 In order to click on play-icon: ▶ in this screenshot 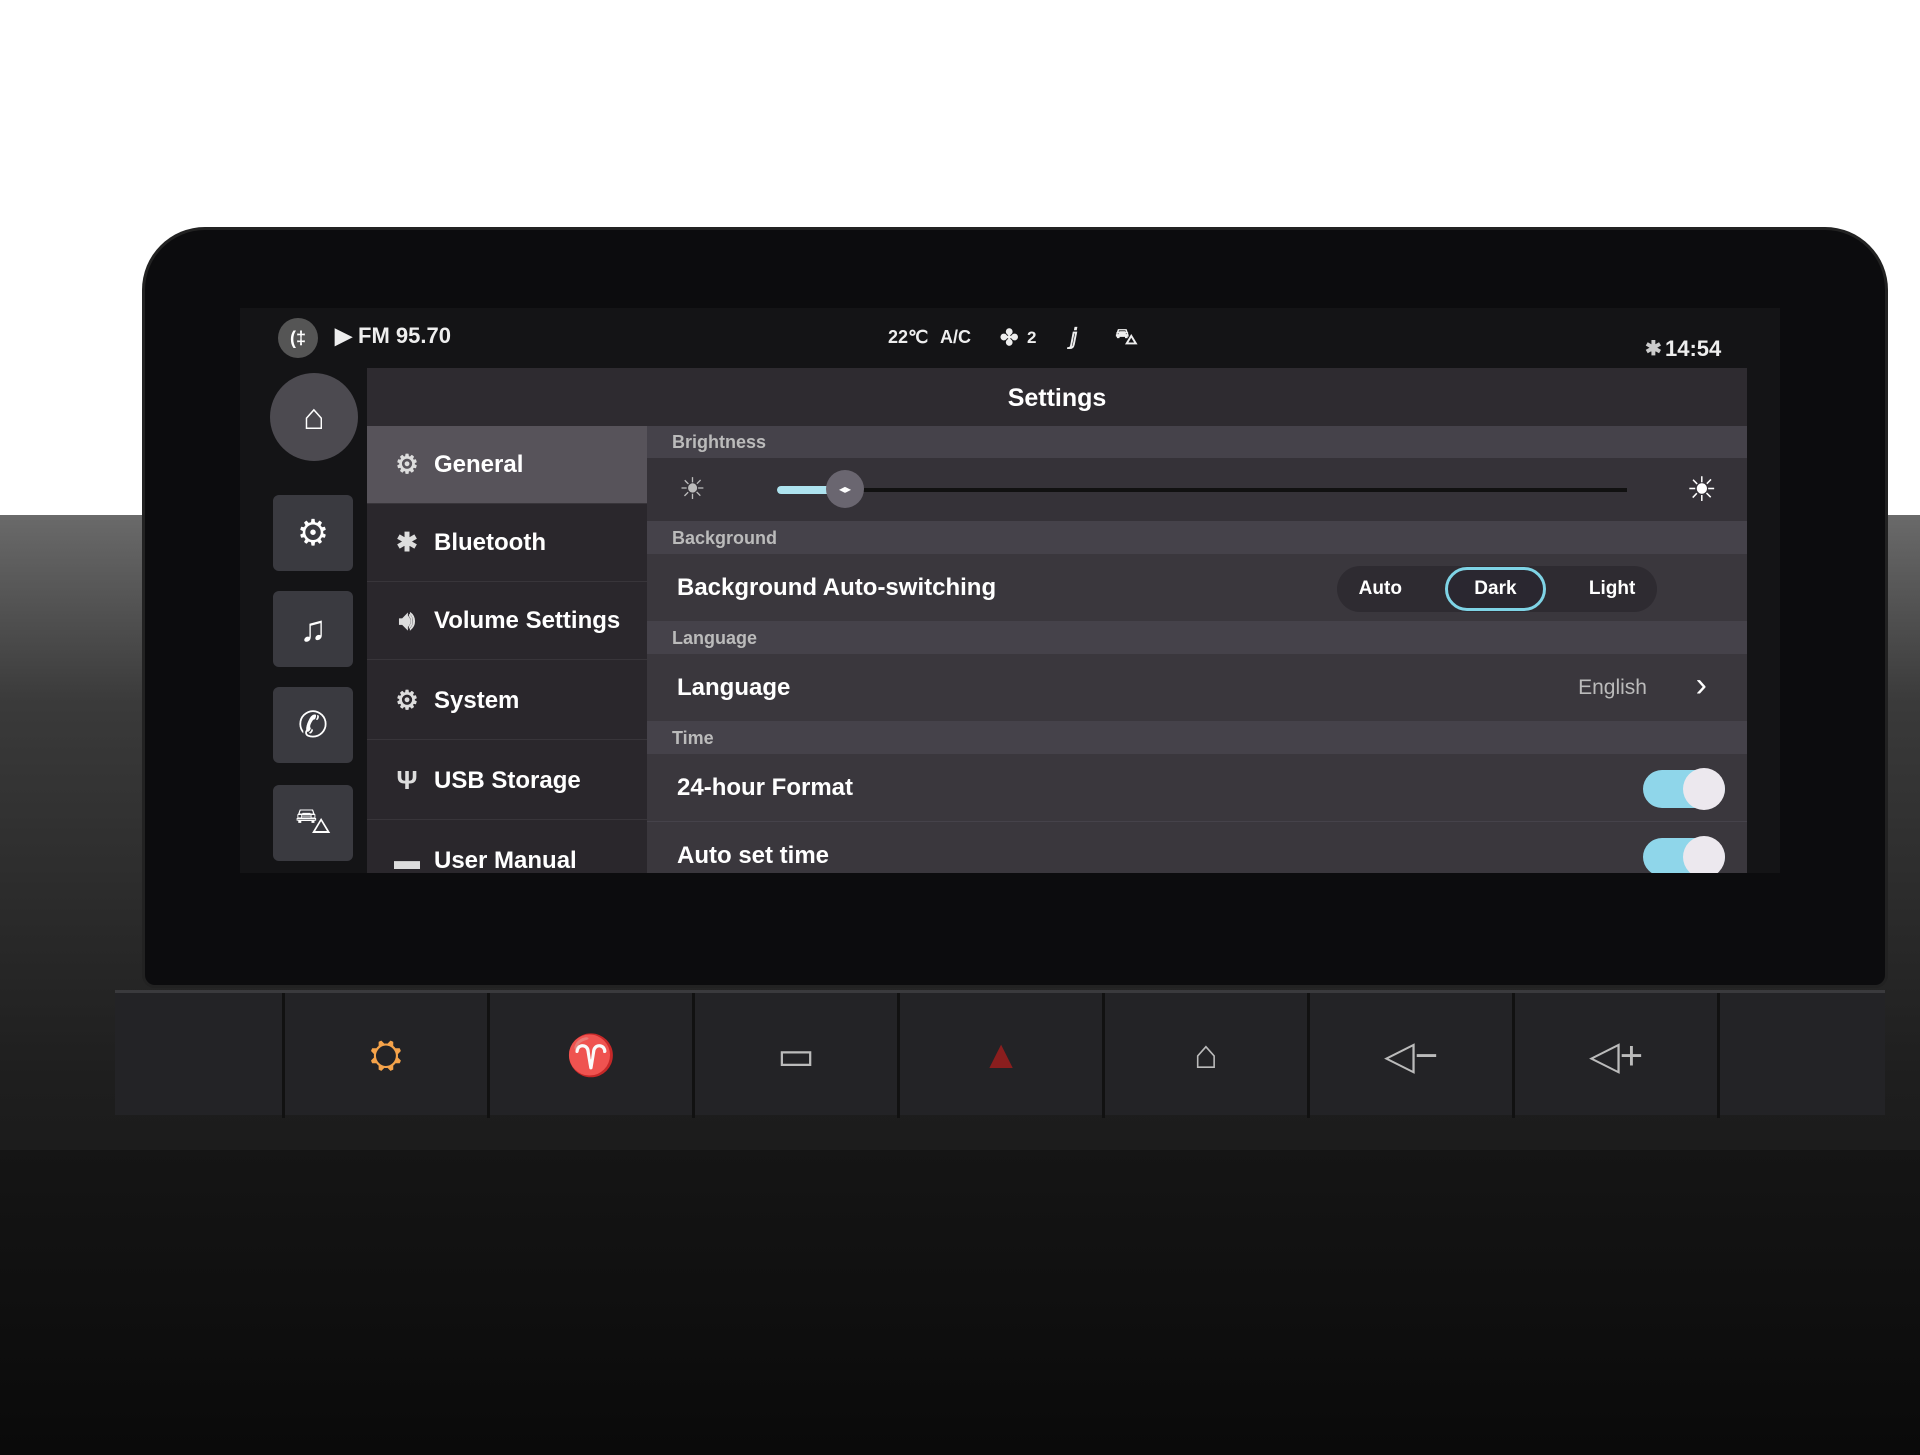, I will do `click(343, 336)`.